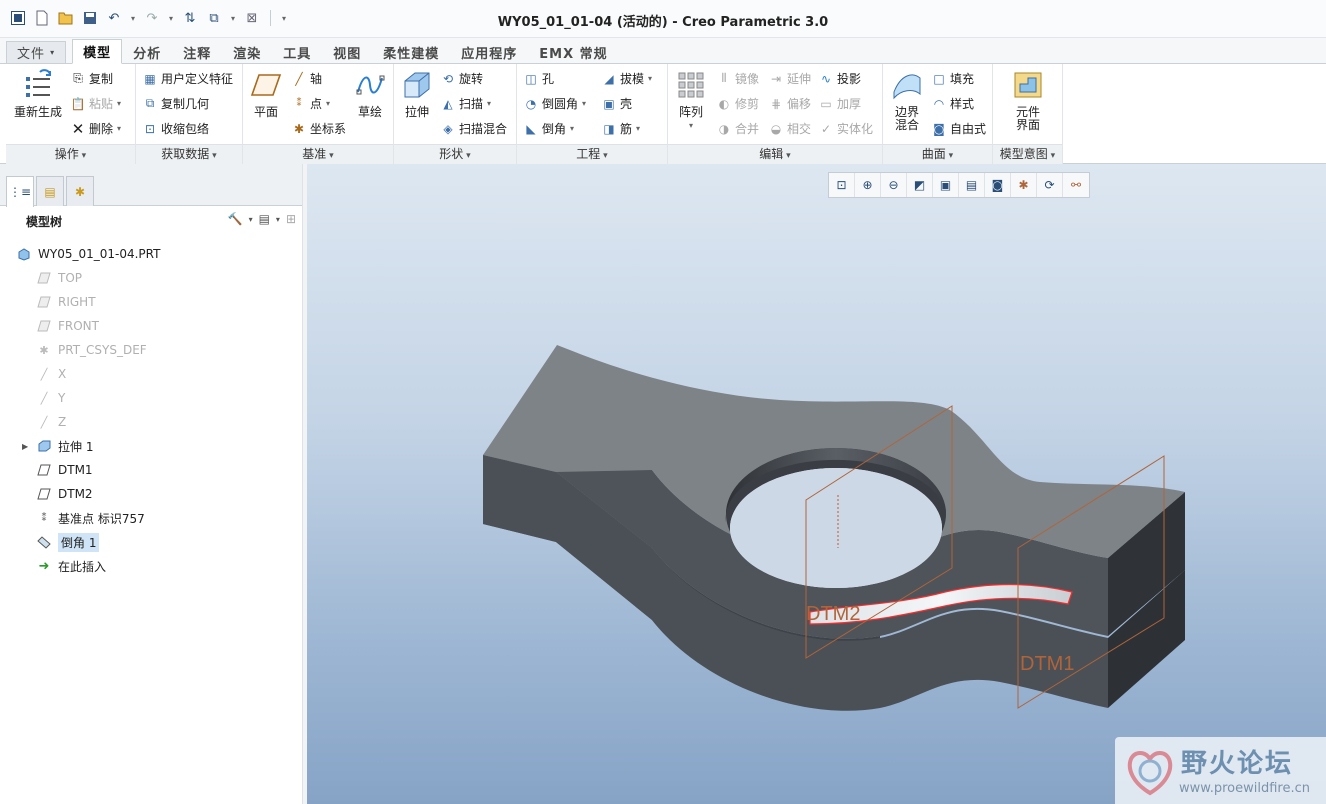  I want to click on tab-applications: 应用程序, so click(489, 52).